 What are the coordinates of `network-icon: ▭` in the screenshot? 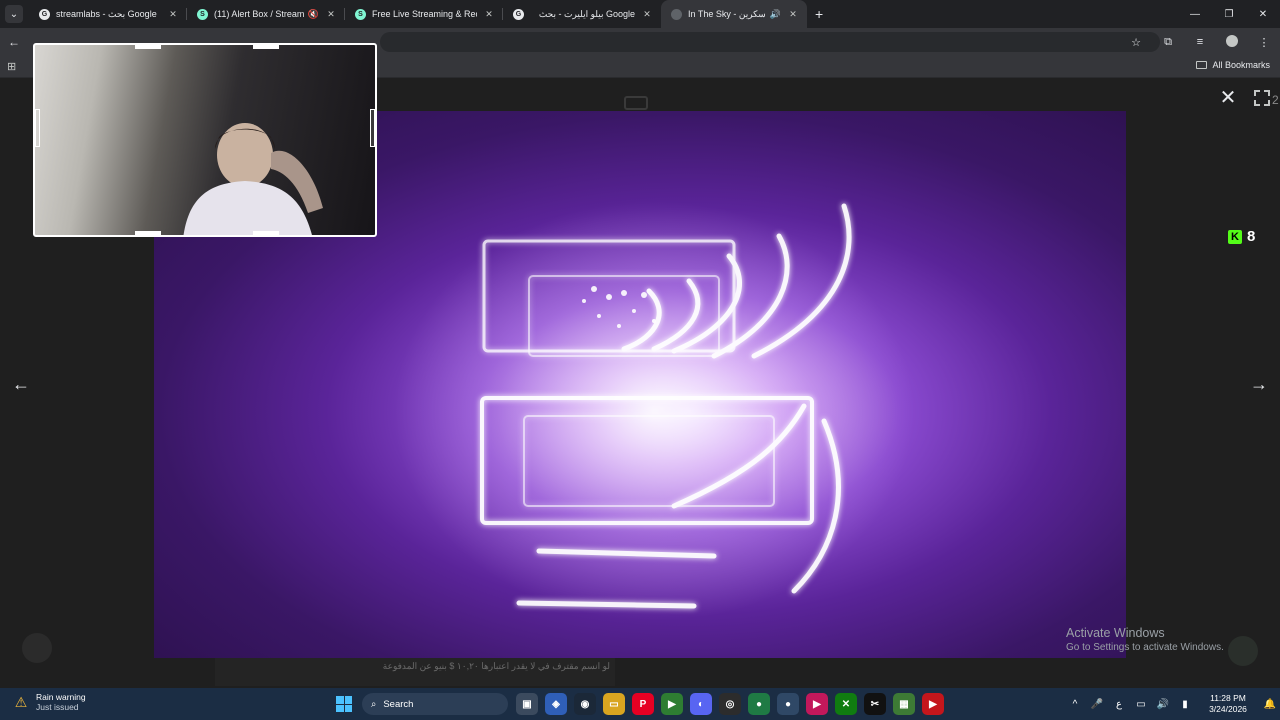 It's located at (1141, 704).